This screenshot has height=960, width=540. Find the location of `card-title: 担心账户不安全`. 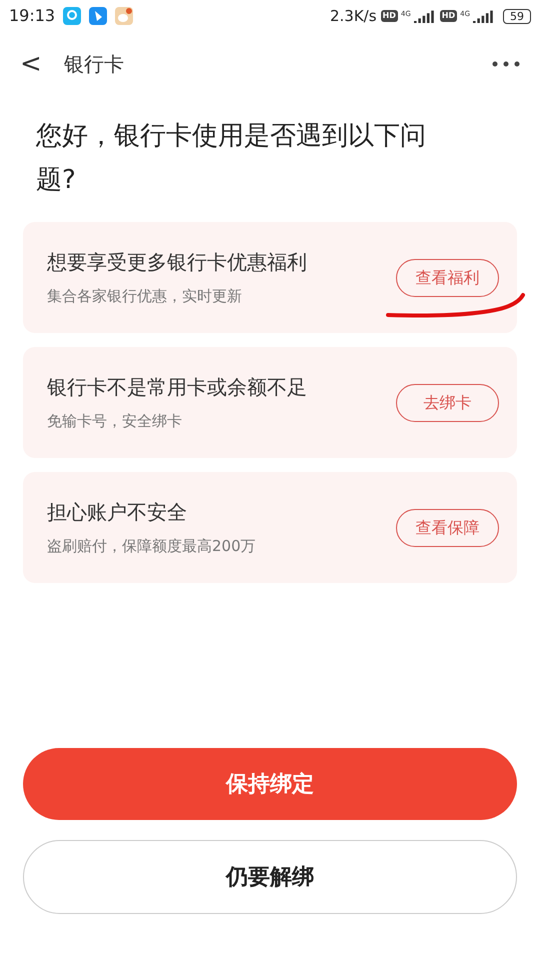

card-title: 担心账户不安全 is located at coordinates (117, 512).